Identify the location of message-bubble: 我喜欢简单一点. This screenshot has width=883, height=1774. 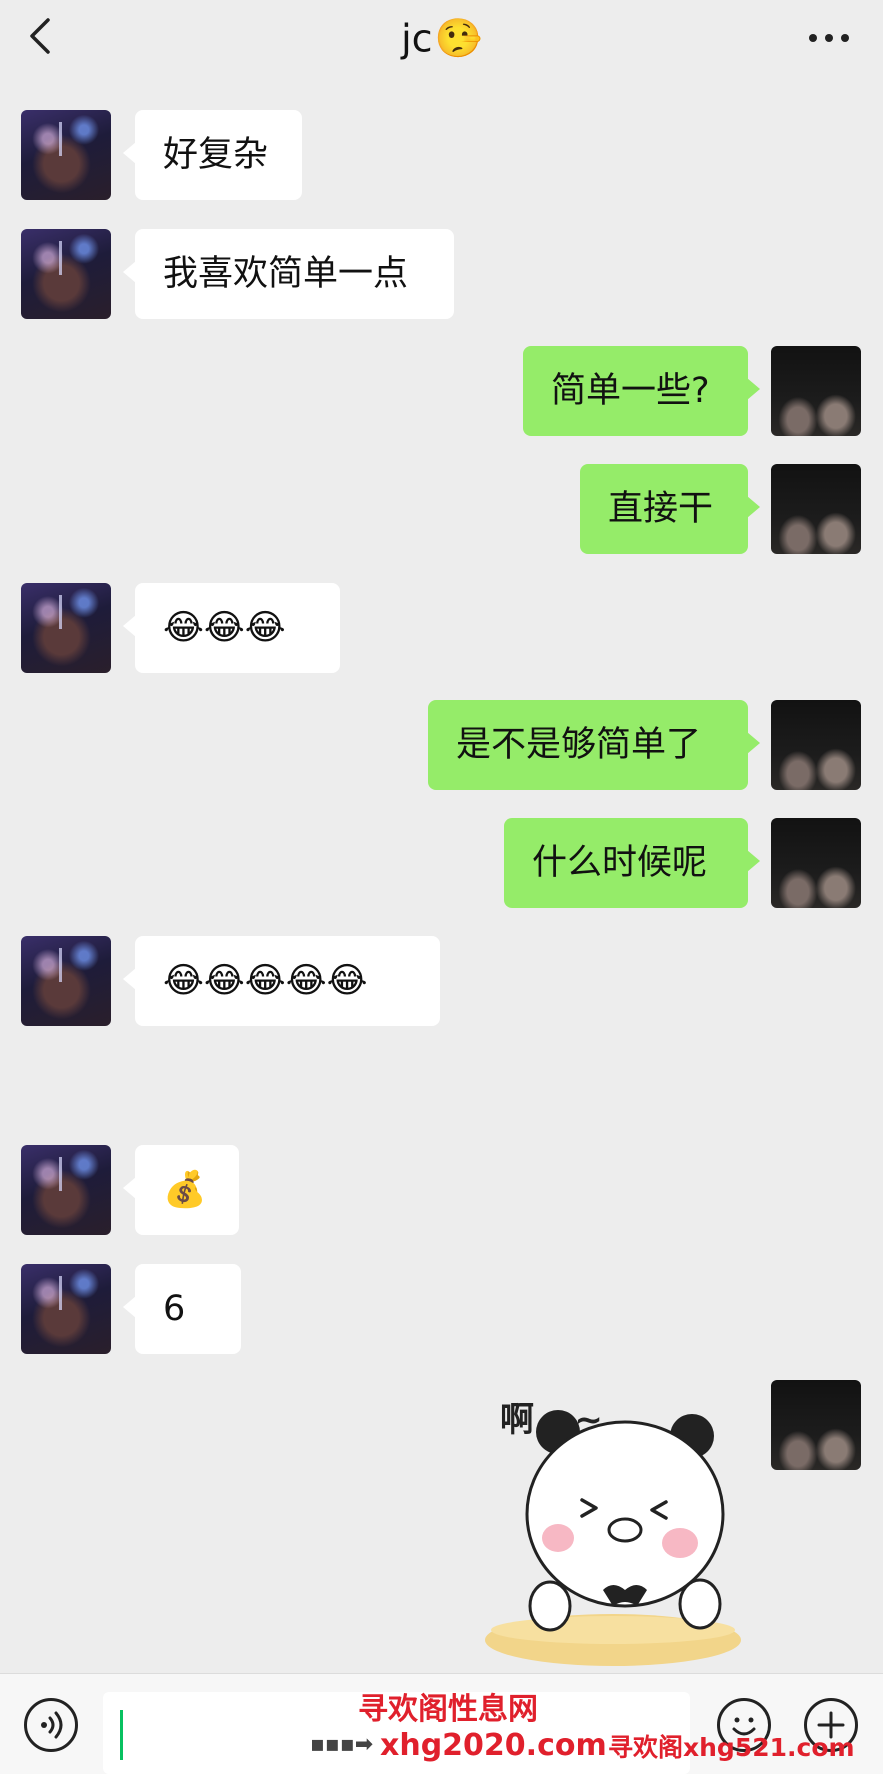
(288, 274).